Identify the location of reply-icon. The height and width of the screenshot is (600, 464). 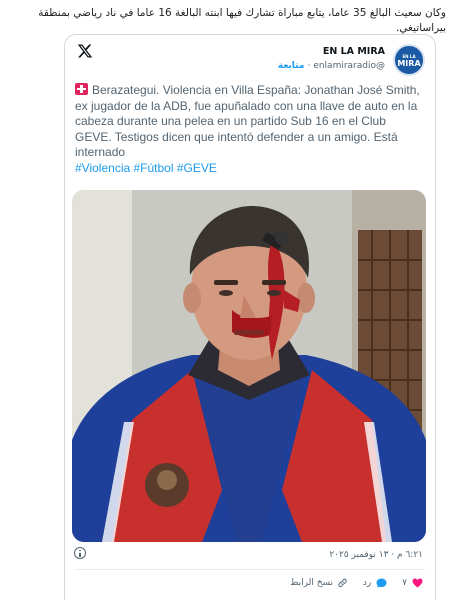
(381, 583).